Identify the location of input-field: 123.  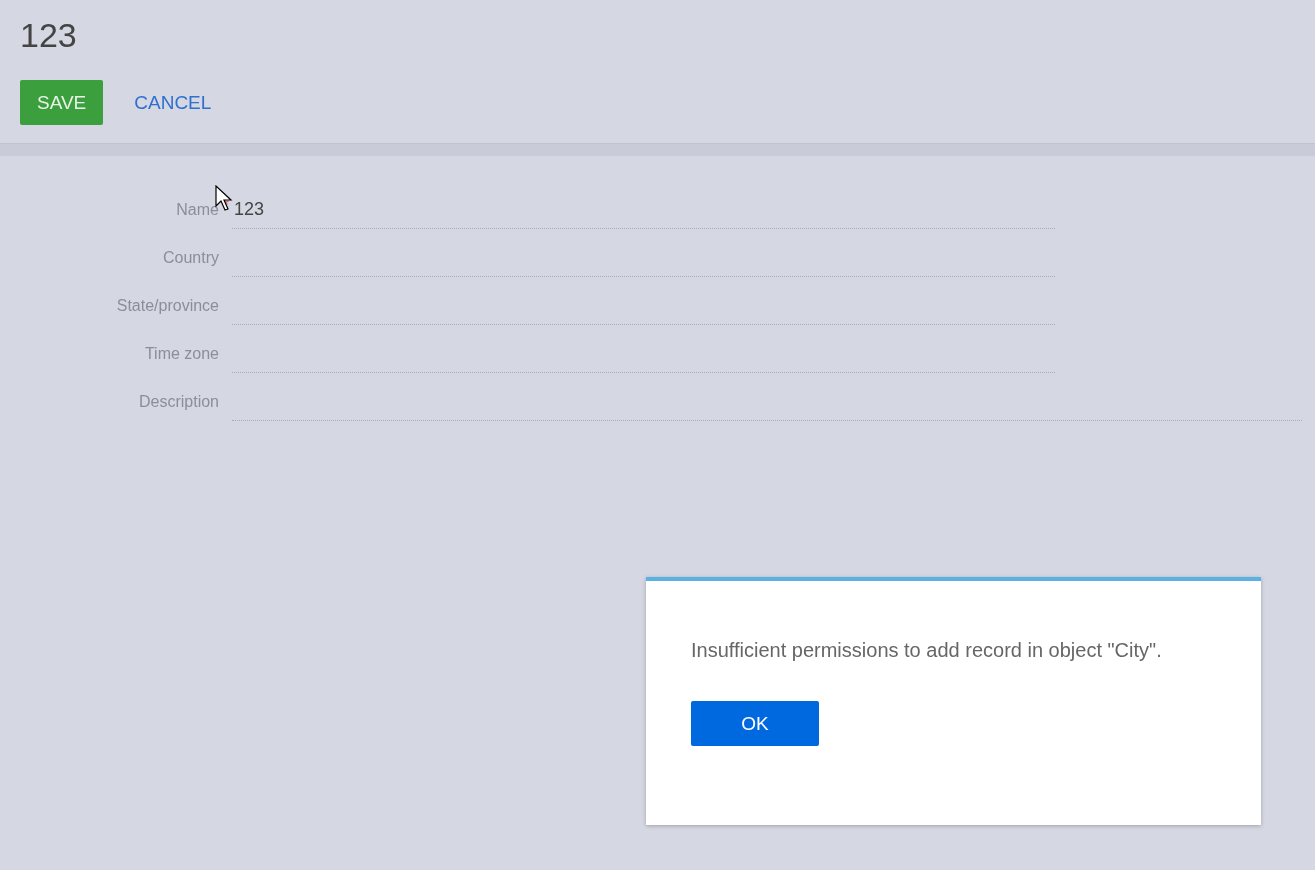
(643, 214).